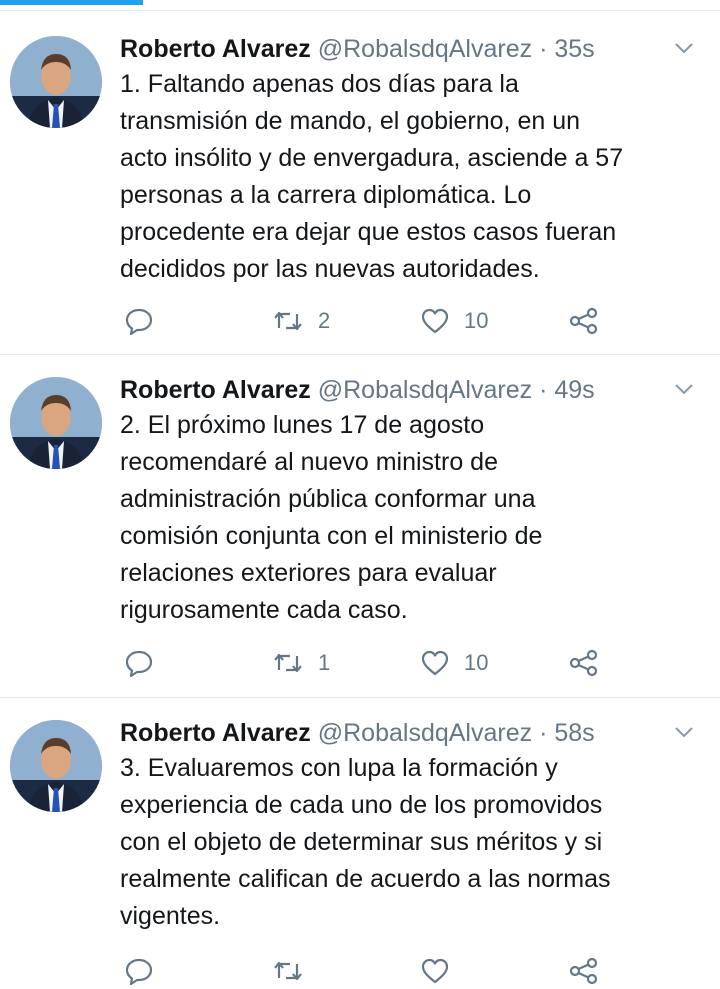  I want to click on tweet-actions: 1 10, so click(370, 663).